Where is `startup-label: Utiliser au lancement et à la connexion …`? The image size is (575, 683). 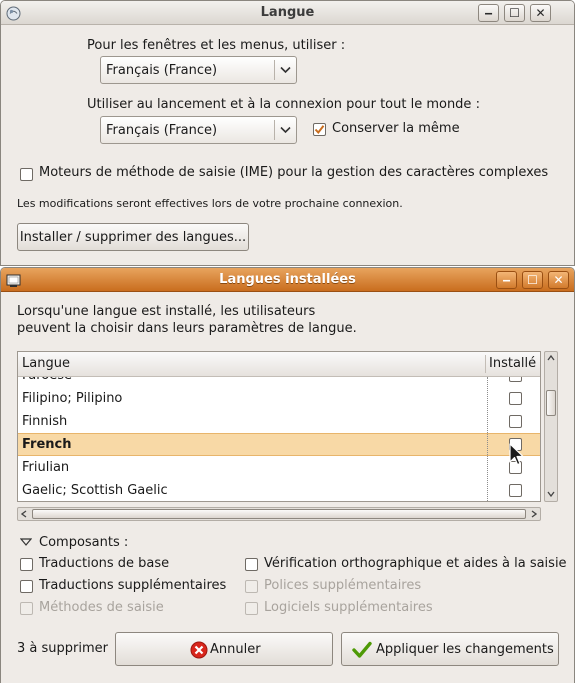
startup-label: Utiliser au lancement et à la connexion … is located at coordinates (283, 104).